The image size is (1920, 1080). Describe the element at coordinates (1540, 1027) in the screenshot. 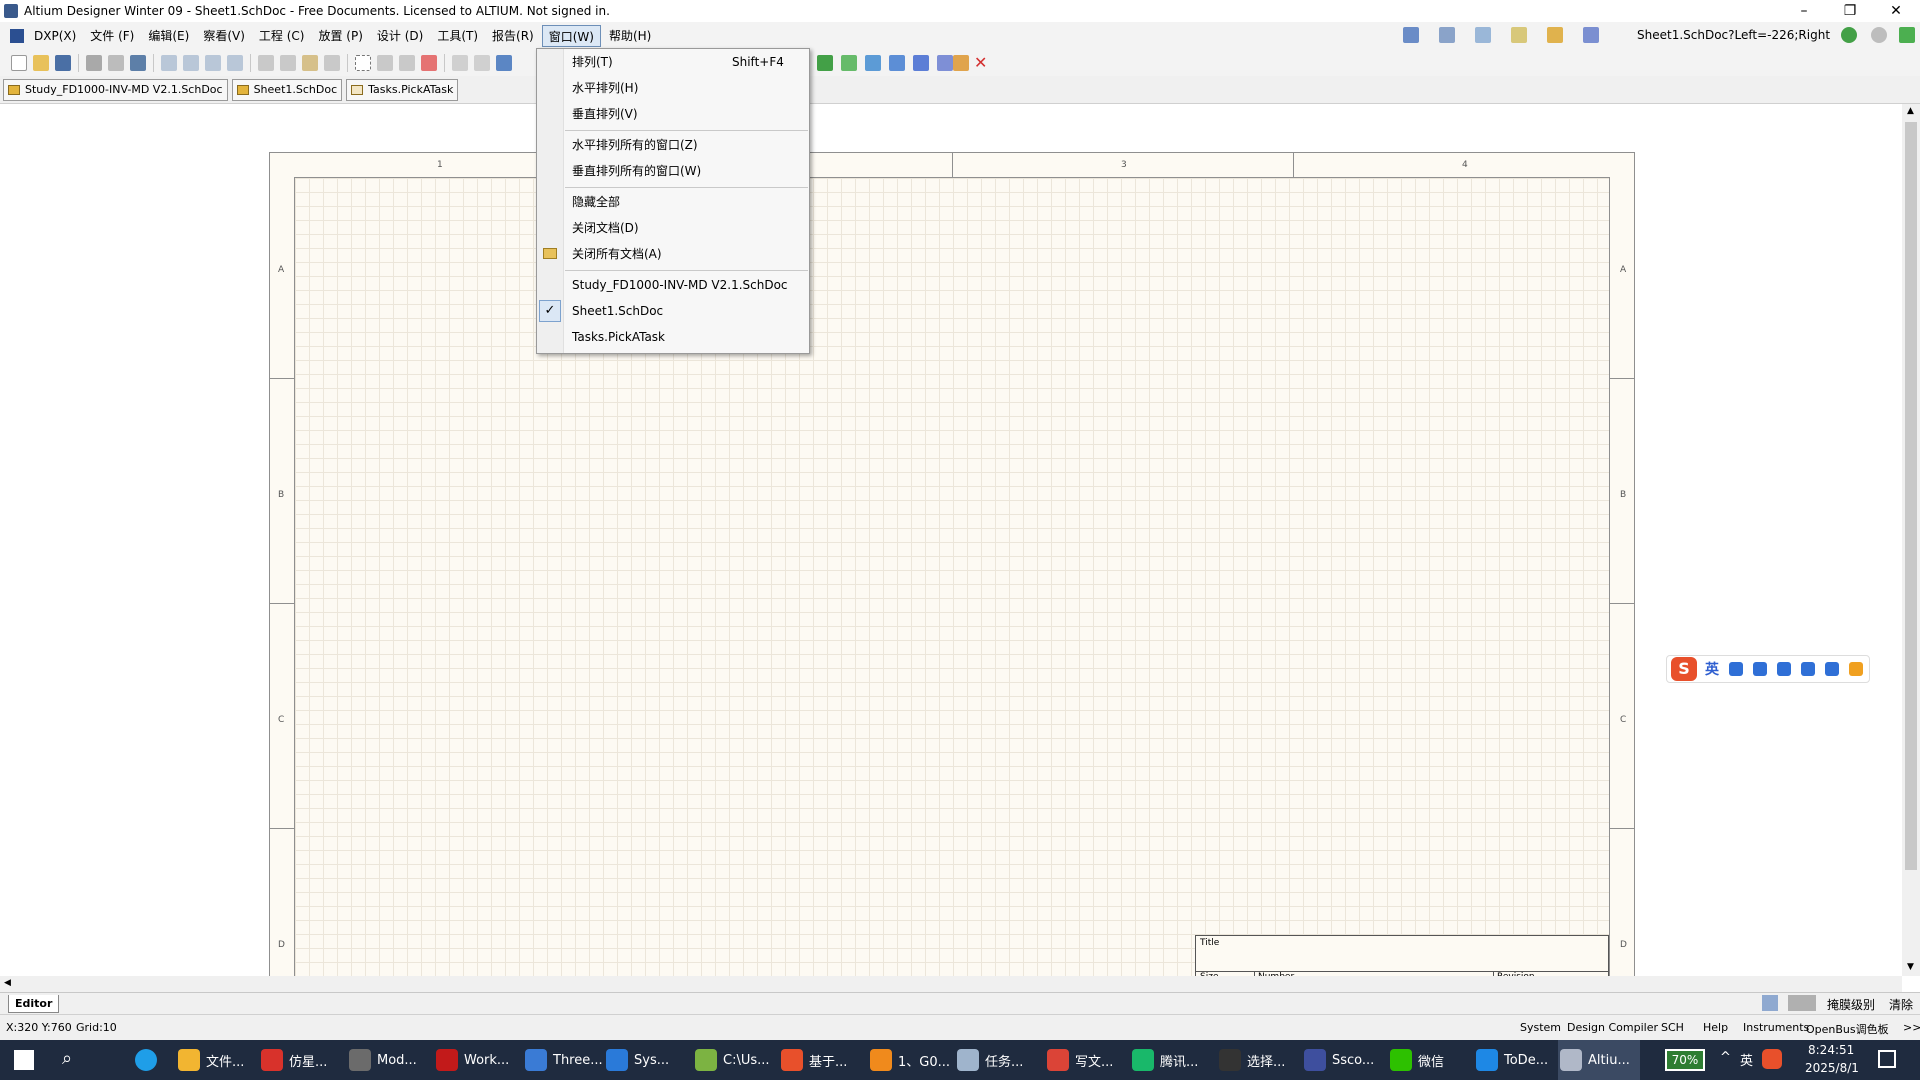

I see `panel-system: System` at that location.